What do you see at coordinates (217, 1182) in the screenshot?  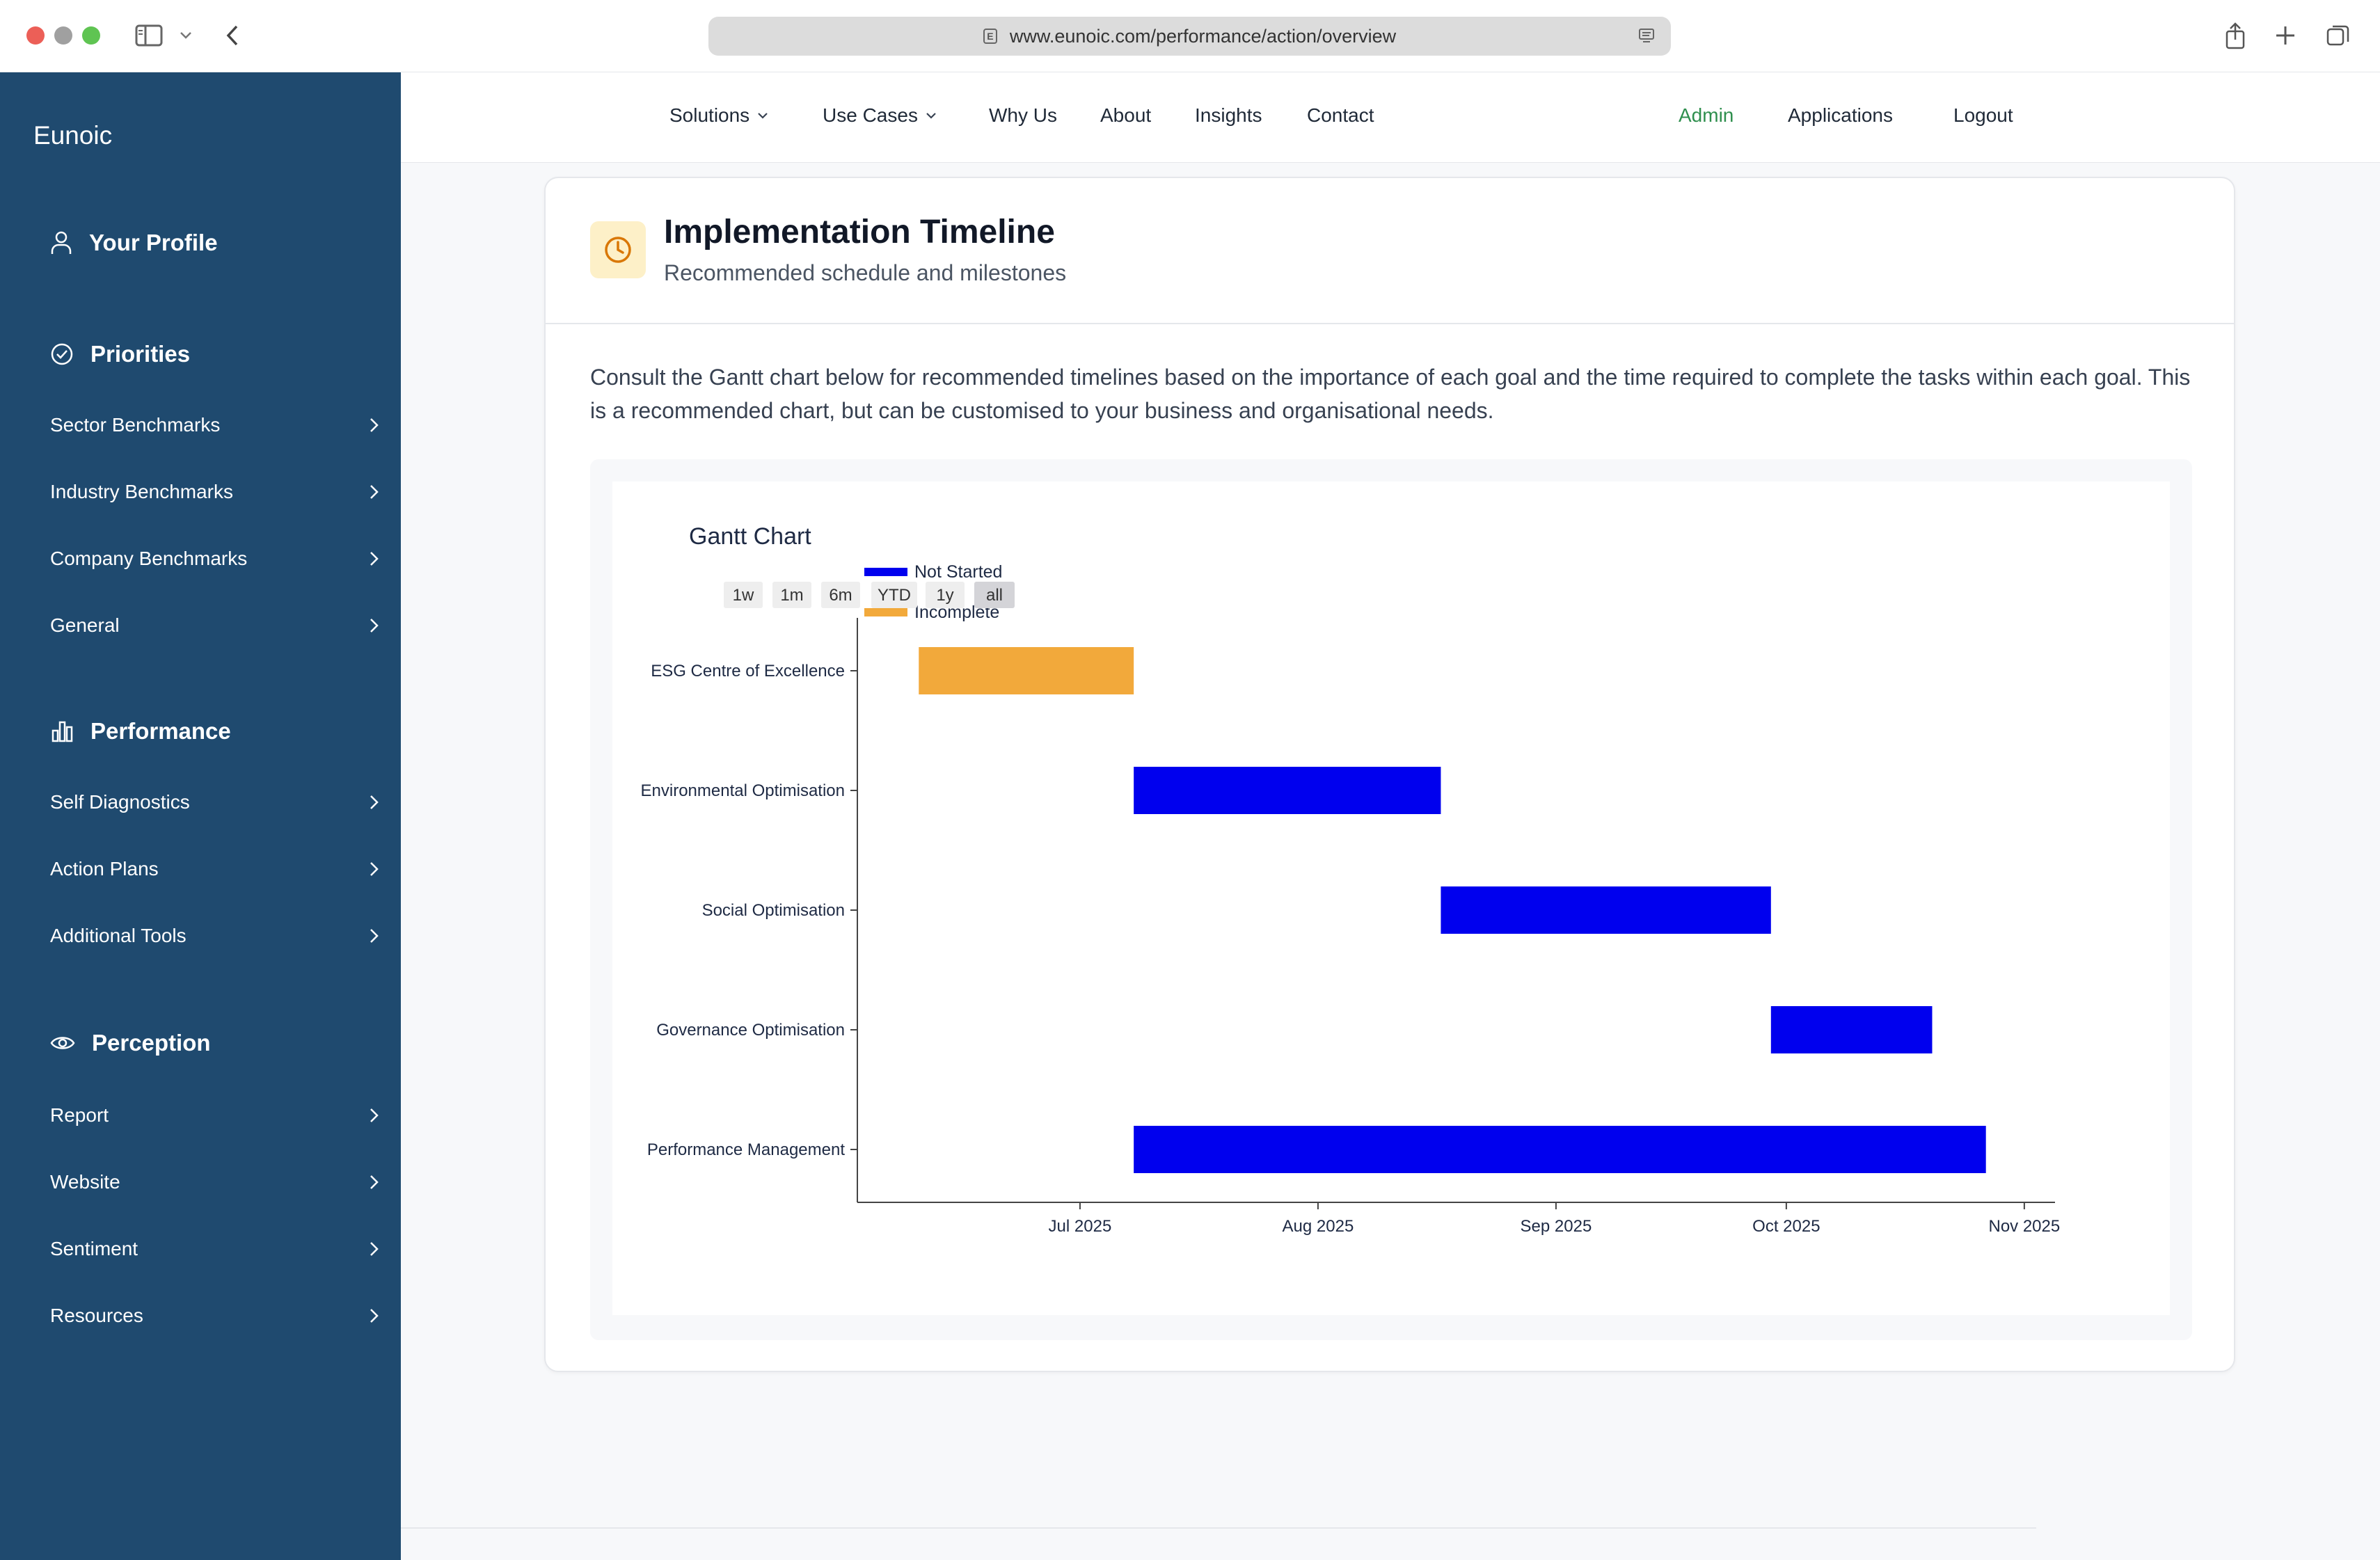 I see `sidebar-item-website: Website` at bounding box center [217, 1182].